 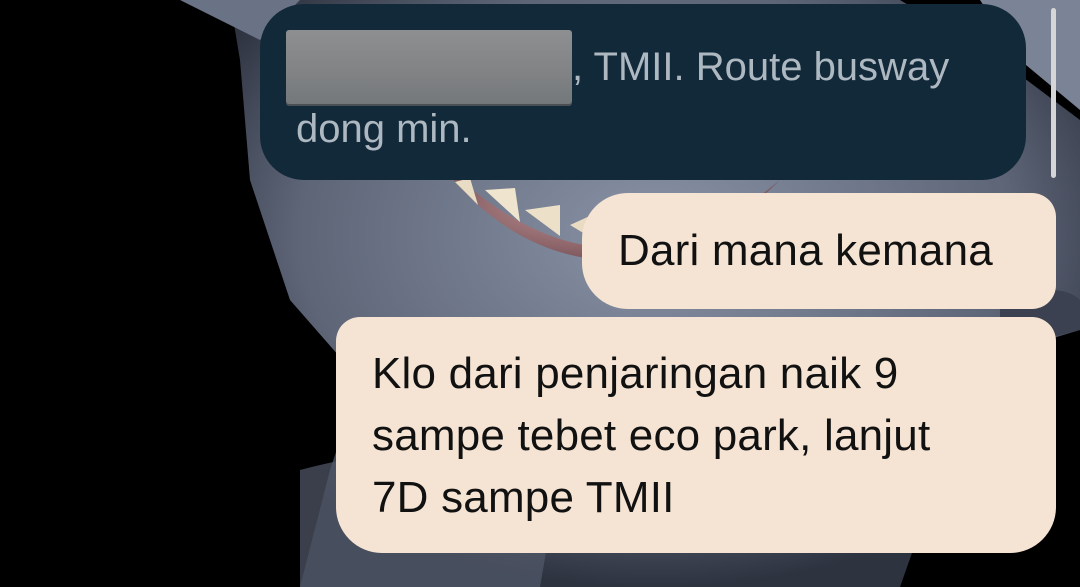 I want to click on outgoing-message-line: 7D sampe TMII, so click(x=523, y=497).